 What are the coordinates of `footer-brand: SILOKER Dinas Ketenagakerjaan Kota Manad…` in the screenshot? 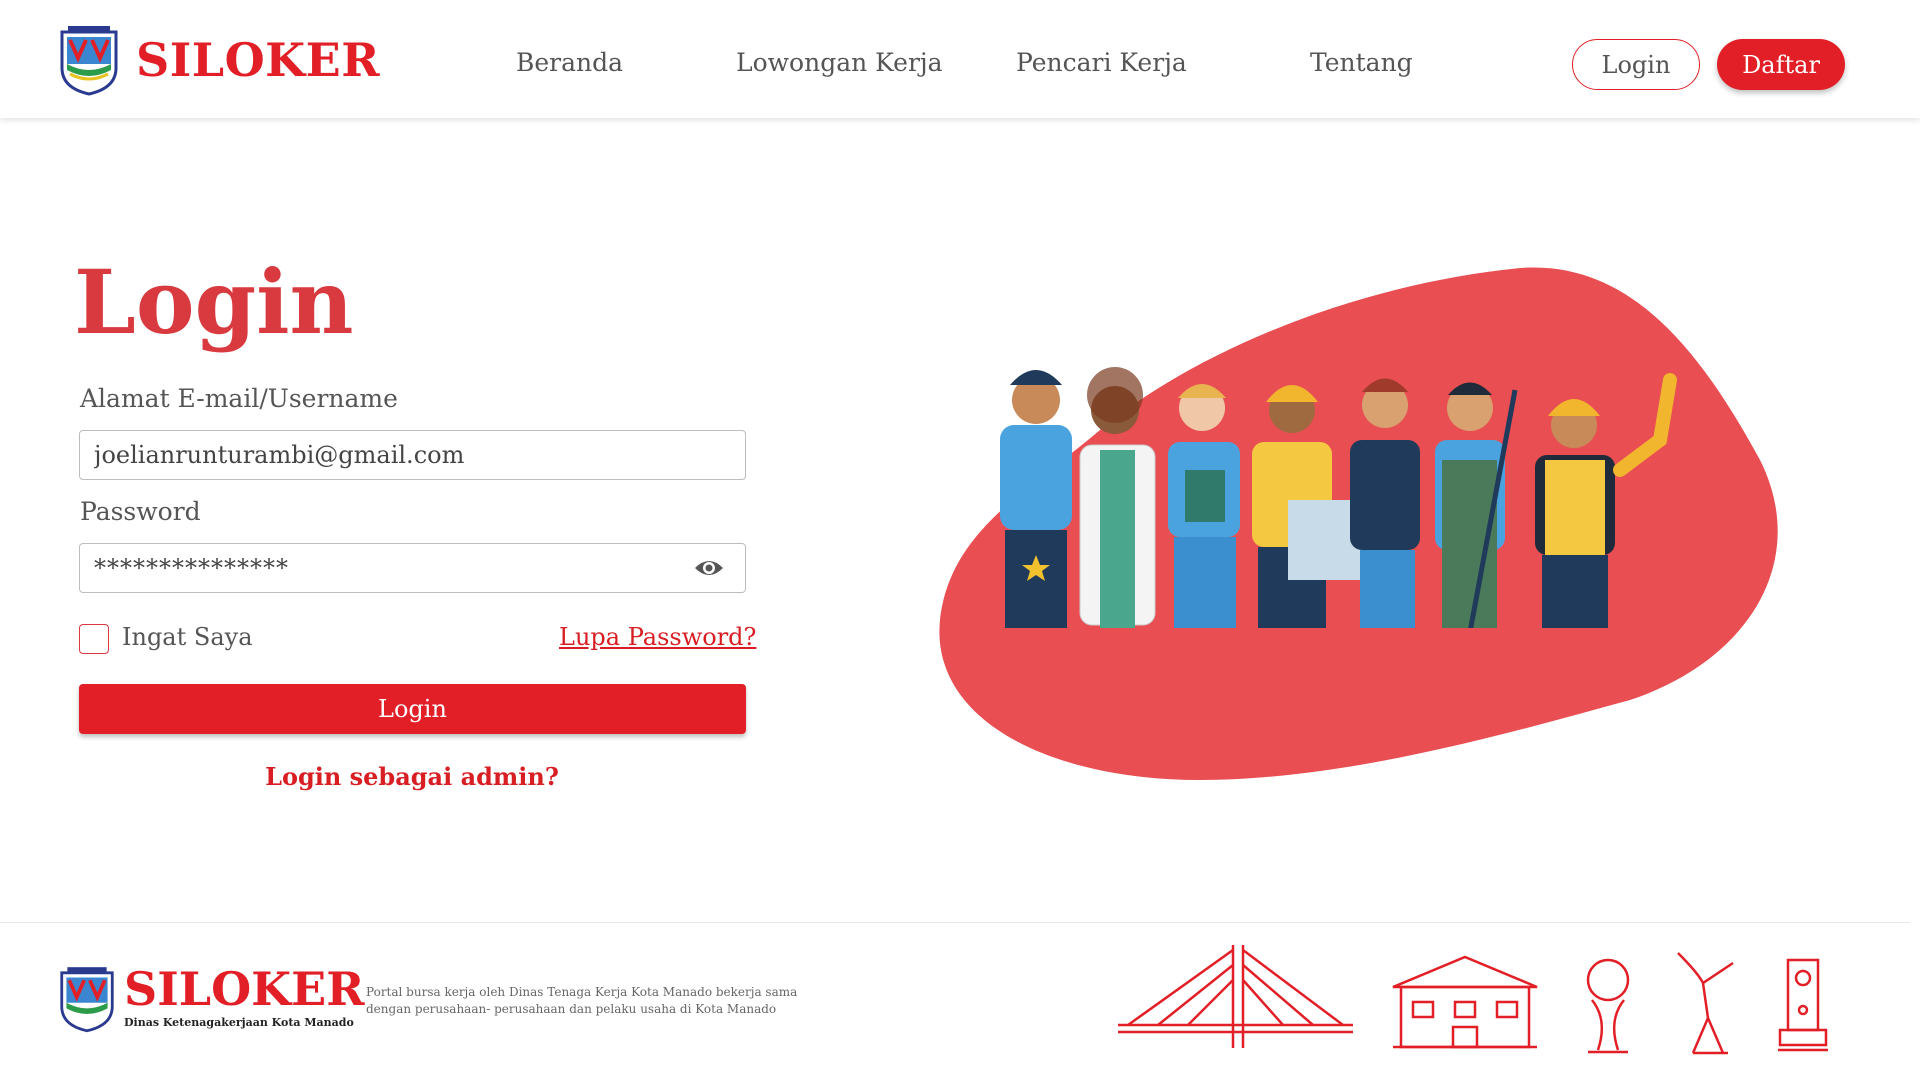 It's located at (211, 999).